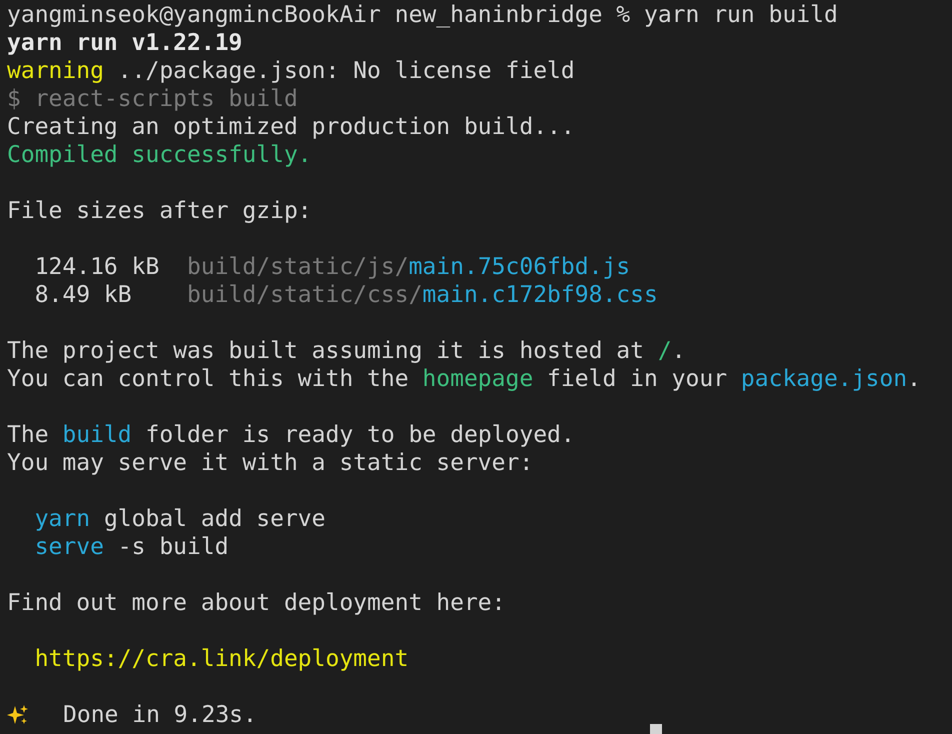 This screenshot has height=734, width=952. What do you see at coordinates (159, 211) in the screenshot?
I see `terminal-line: File sizes after gzip:` at bounding box center [159, 211].